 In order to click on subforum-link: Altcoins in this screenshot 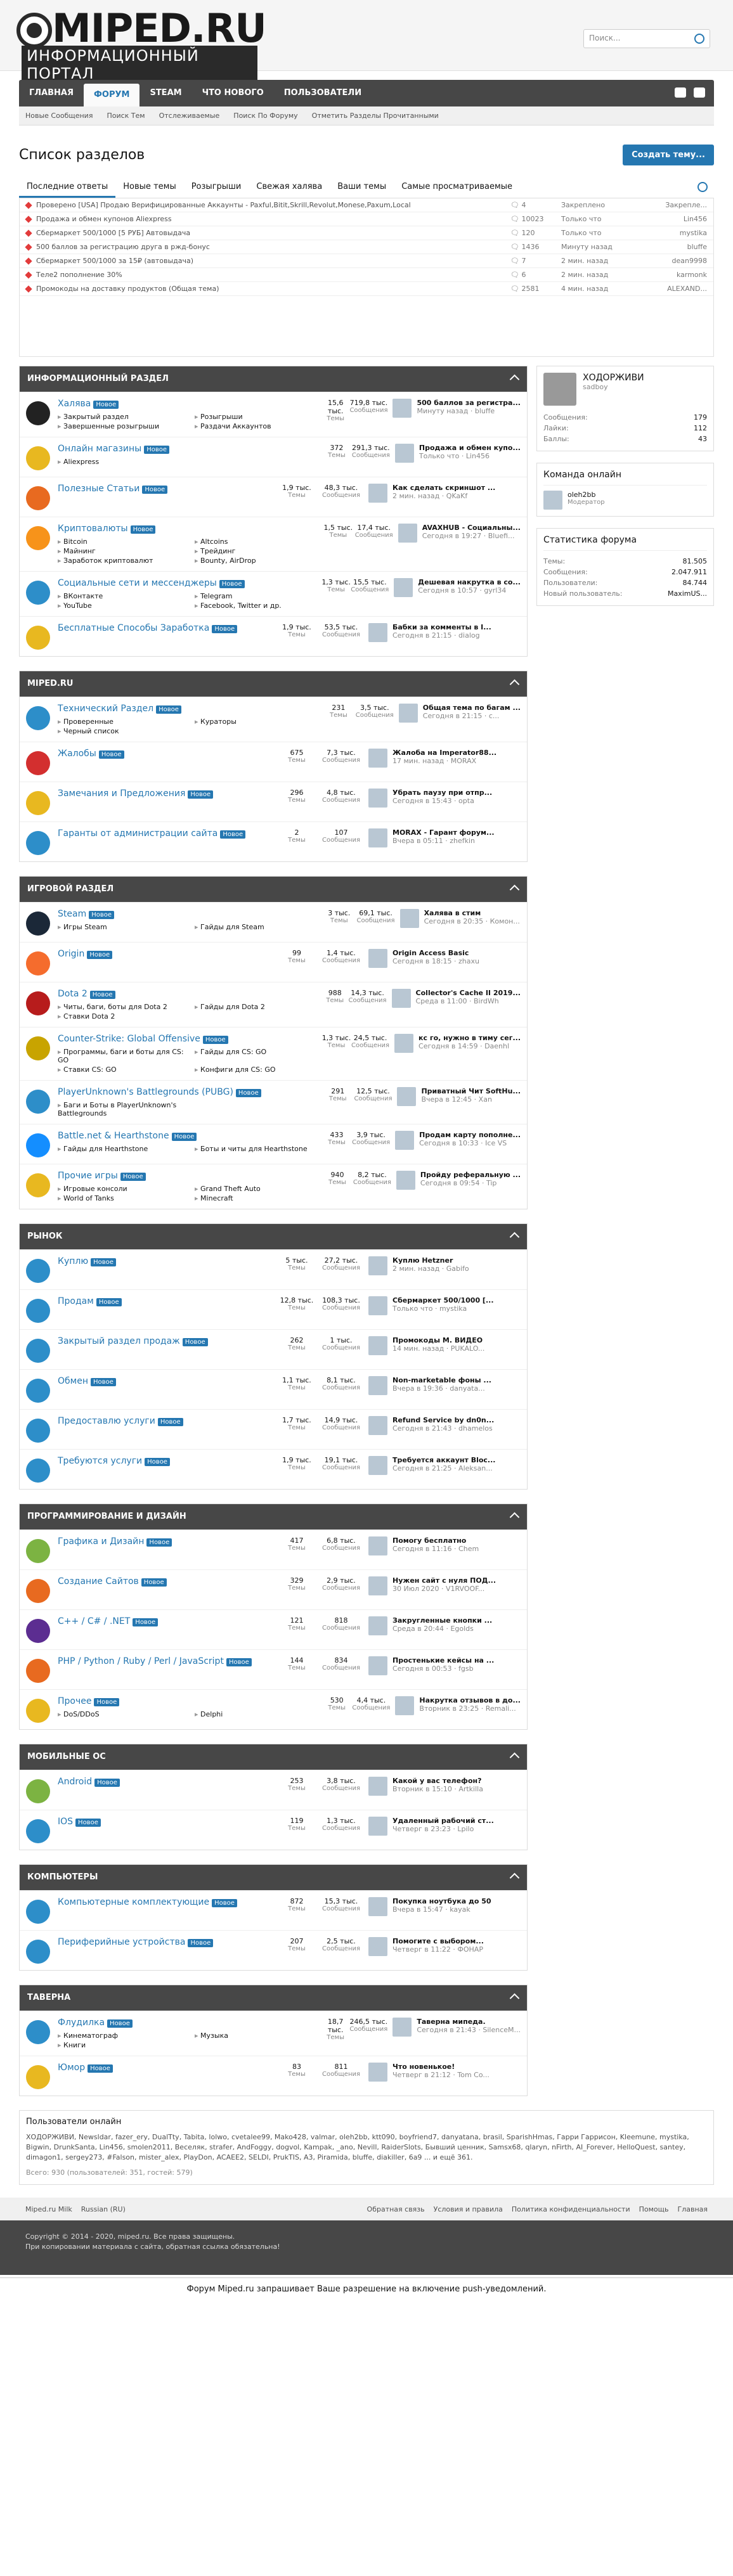, I will do `click(258, 542)`.